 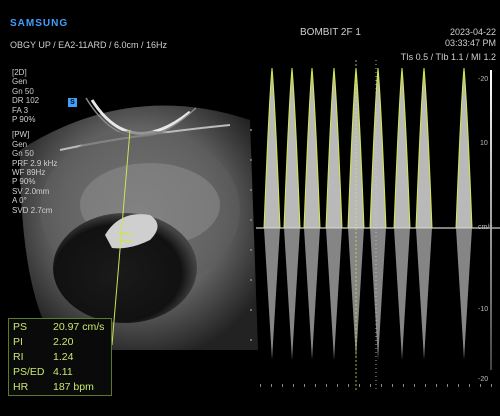 What do you see at coordinates (20, 144) in the screenshot?
I see `gen-pw: Gen` at bounding box center [20, 144].